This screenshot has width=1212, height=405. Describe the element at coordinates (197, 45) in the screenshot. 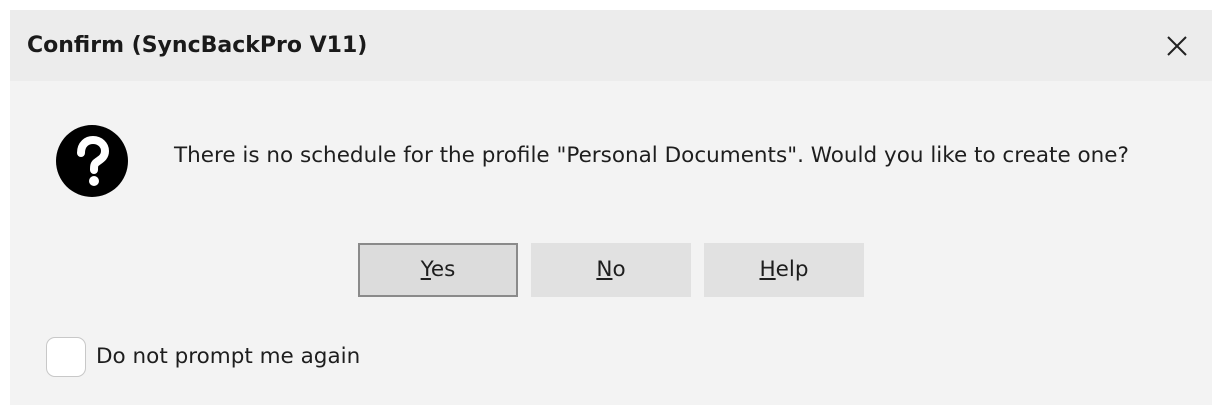

I see `dialog-title: Confirm (SyncBackPro V11)` at that location.